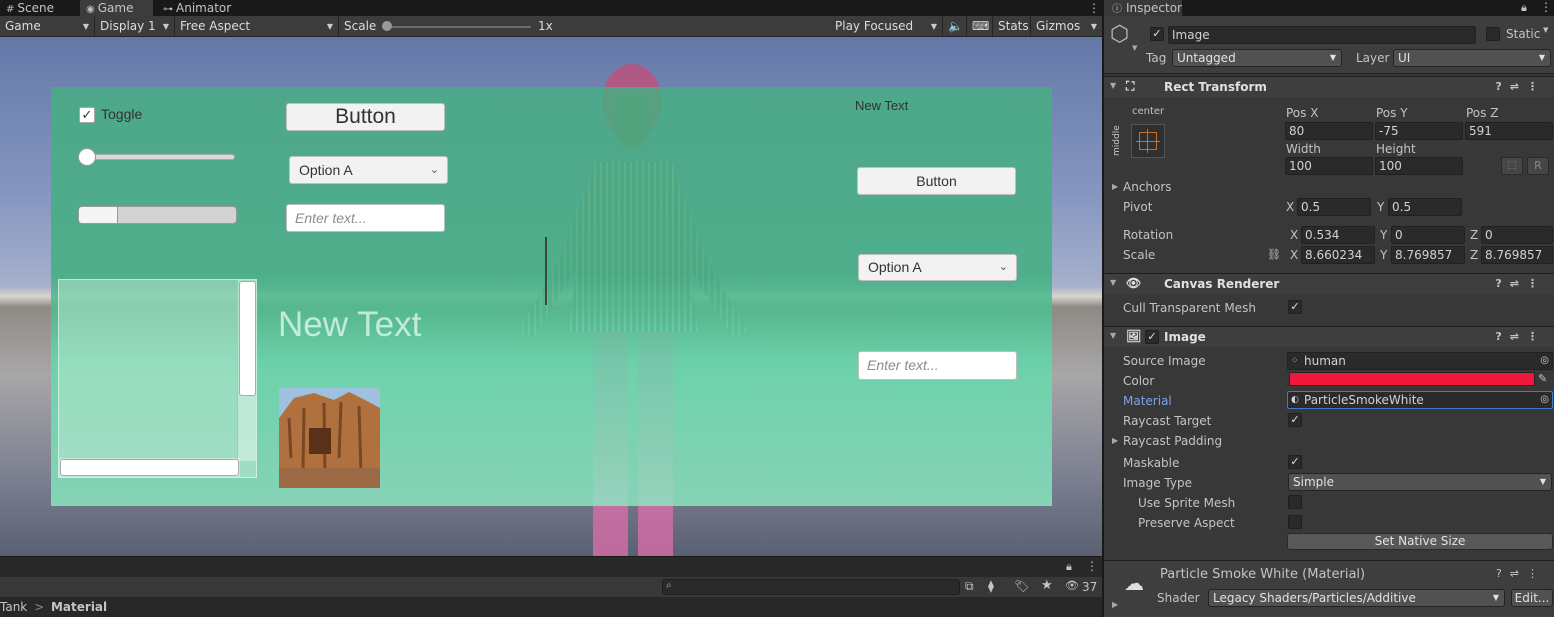 The image size is (1554, 617). I want to click on scale-y-field: 8.769857, so click(1428, 255).